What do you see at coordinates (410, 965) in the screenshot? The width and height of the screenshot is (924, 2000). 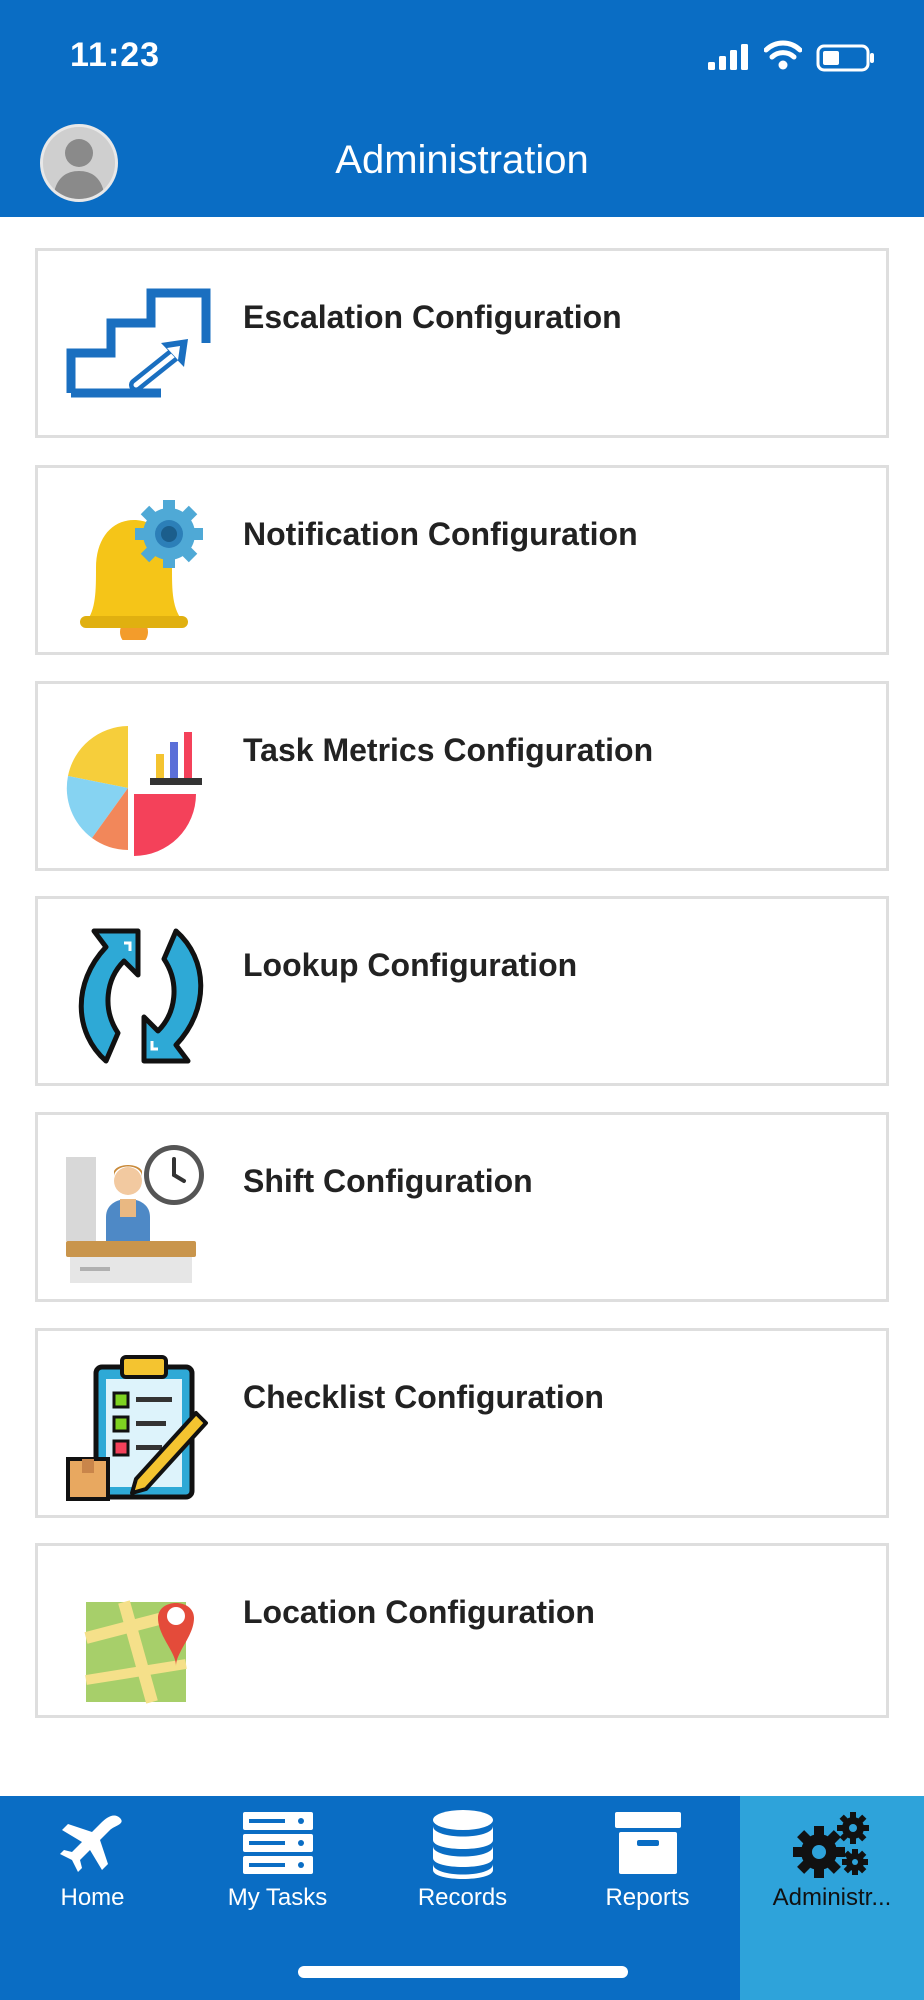 I see `menu-item-label: Lookup Configuration` at bounding box center [410, 965].